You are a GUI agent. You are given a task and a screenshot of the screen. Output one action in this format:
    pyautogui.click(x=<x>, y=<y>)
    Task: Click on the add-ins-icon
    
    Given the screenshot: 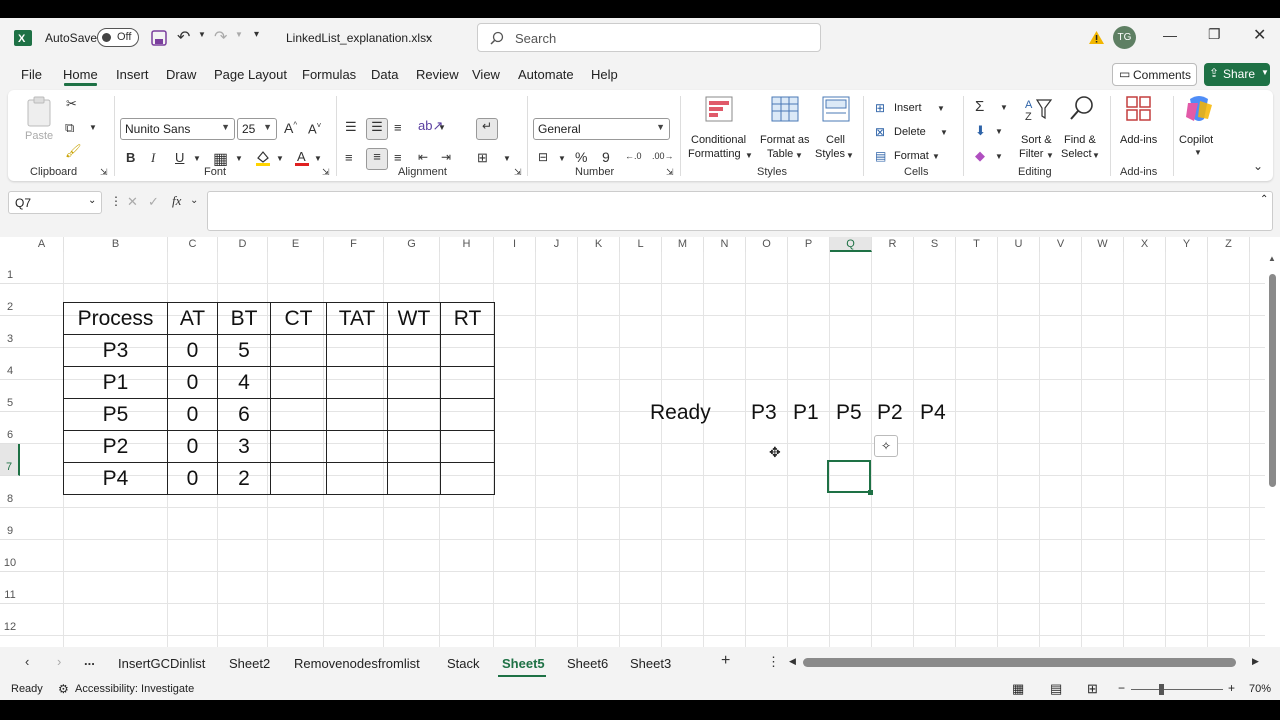 What is the action you would take?
    pyautogui.click(x=1139, y=109)
    